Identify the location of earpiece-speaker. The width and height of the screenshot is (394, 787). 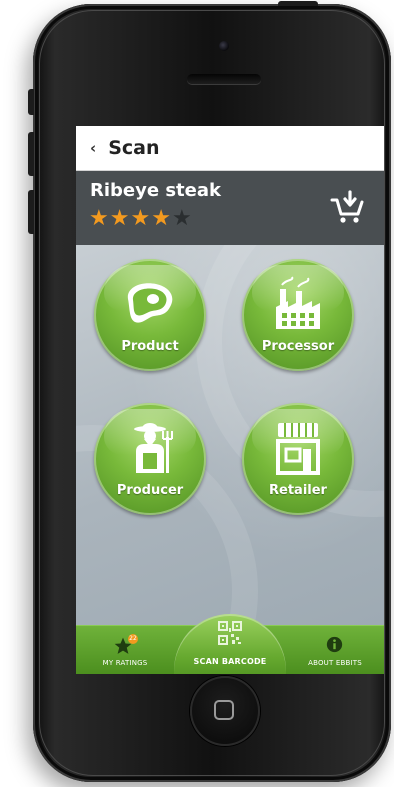
(224, 79).